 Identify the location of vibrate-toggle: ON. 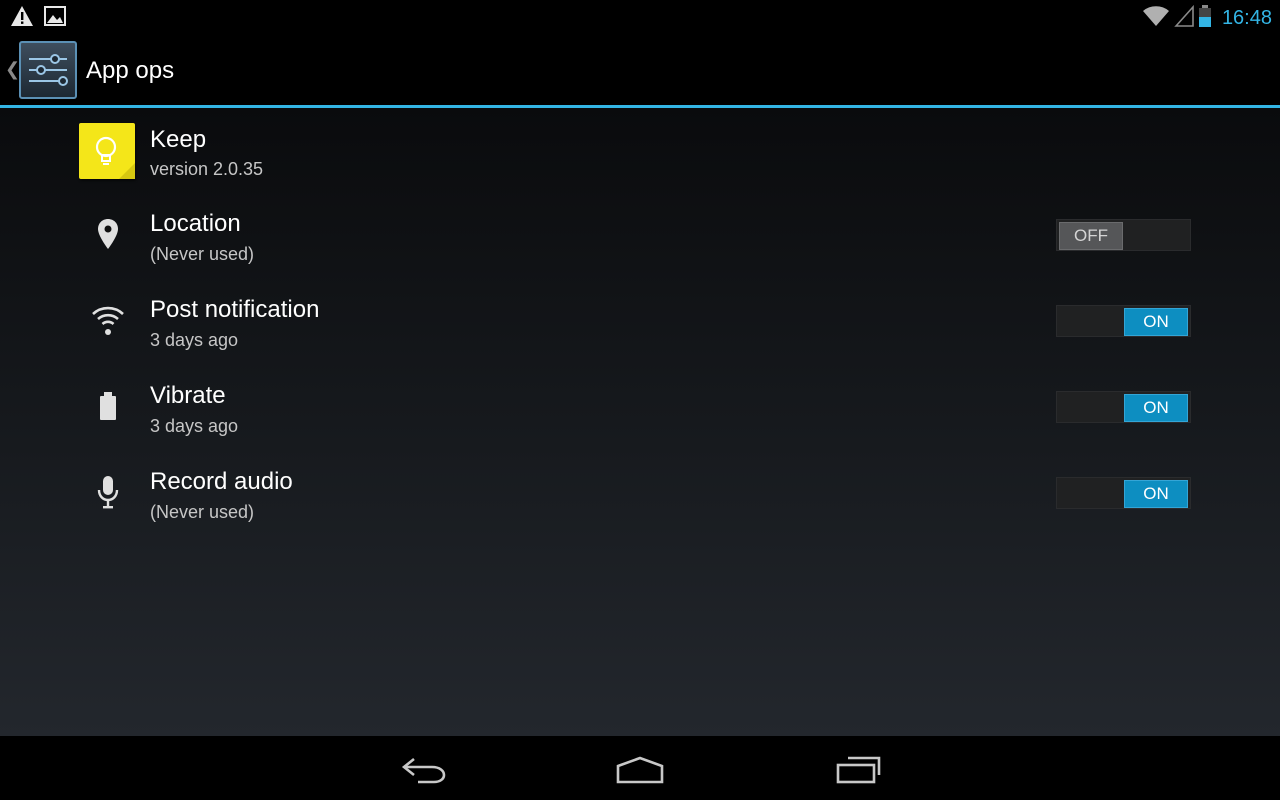
(1123, 407).